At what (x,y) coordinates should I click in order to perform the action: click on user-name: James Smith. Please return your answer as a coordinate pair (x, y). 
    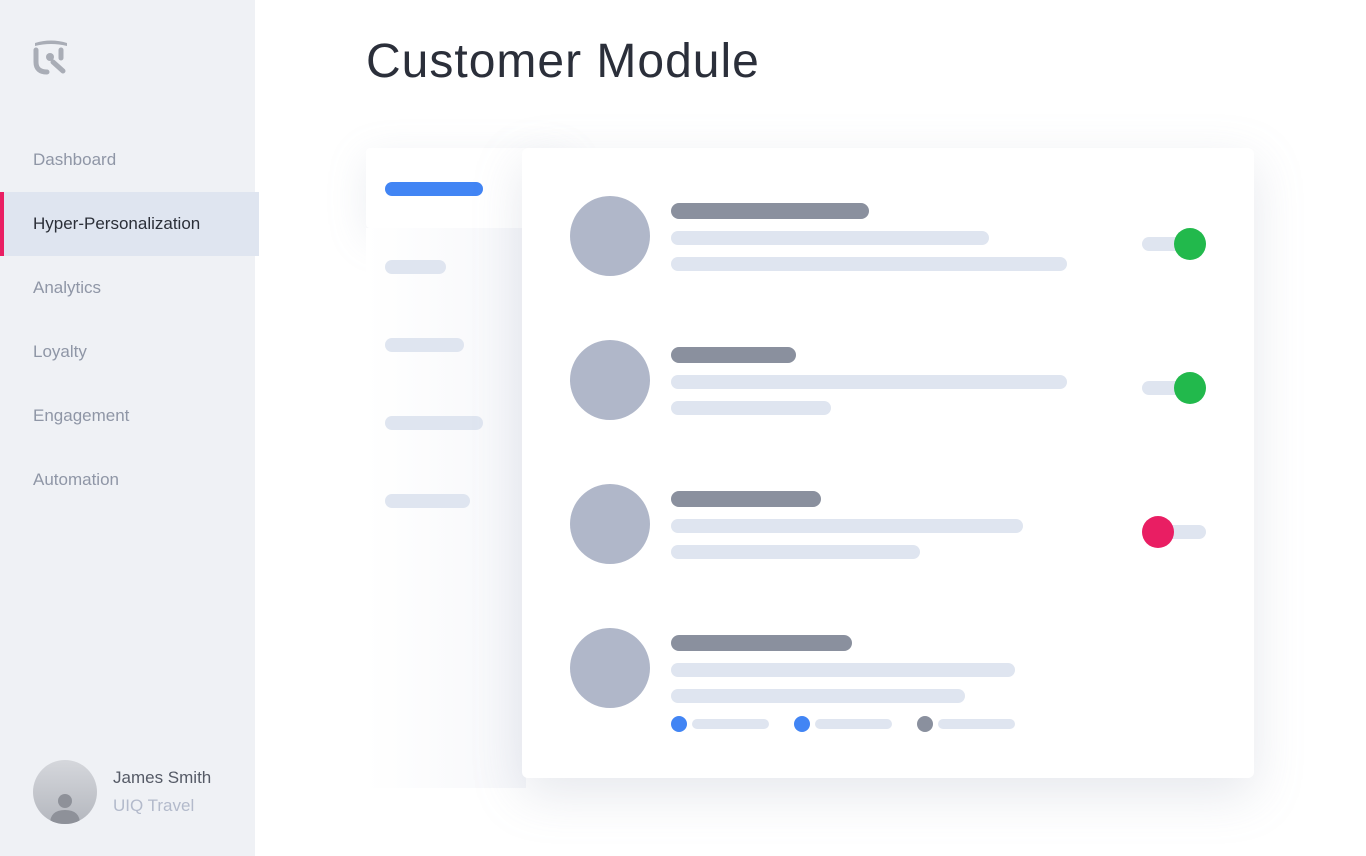
    Looking at the image, I should click on (162, 777).